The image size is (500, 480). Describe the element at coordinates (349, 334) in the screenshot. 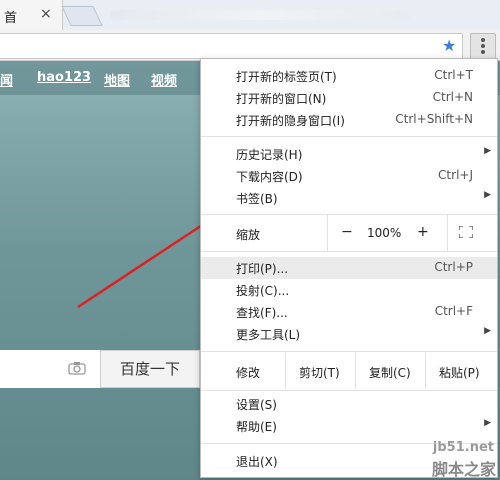

I see `menu-item-more-tools: 更多工具(L) ▶` at that location.